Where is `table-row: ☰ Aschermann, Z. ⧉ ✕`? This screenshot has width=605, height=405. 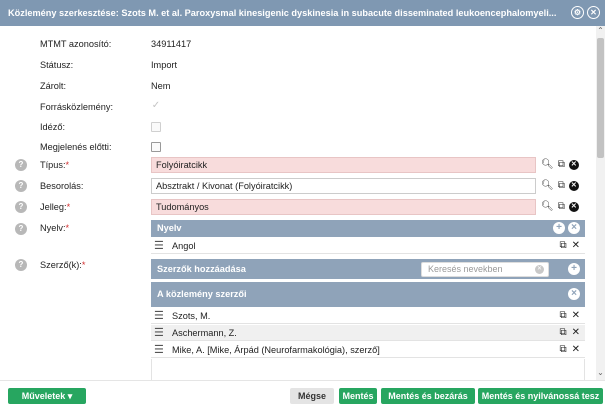
table-row: ☰ Aschermann, Z. ⧉ ✕ is located at coordinates (368, 333).